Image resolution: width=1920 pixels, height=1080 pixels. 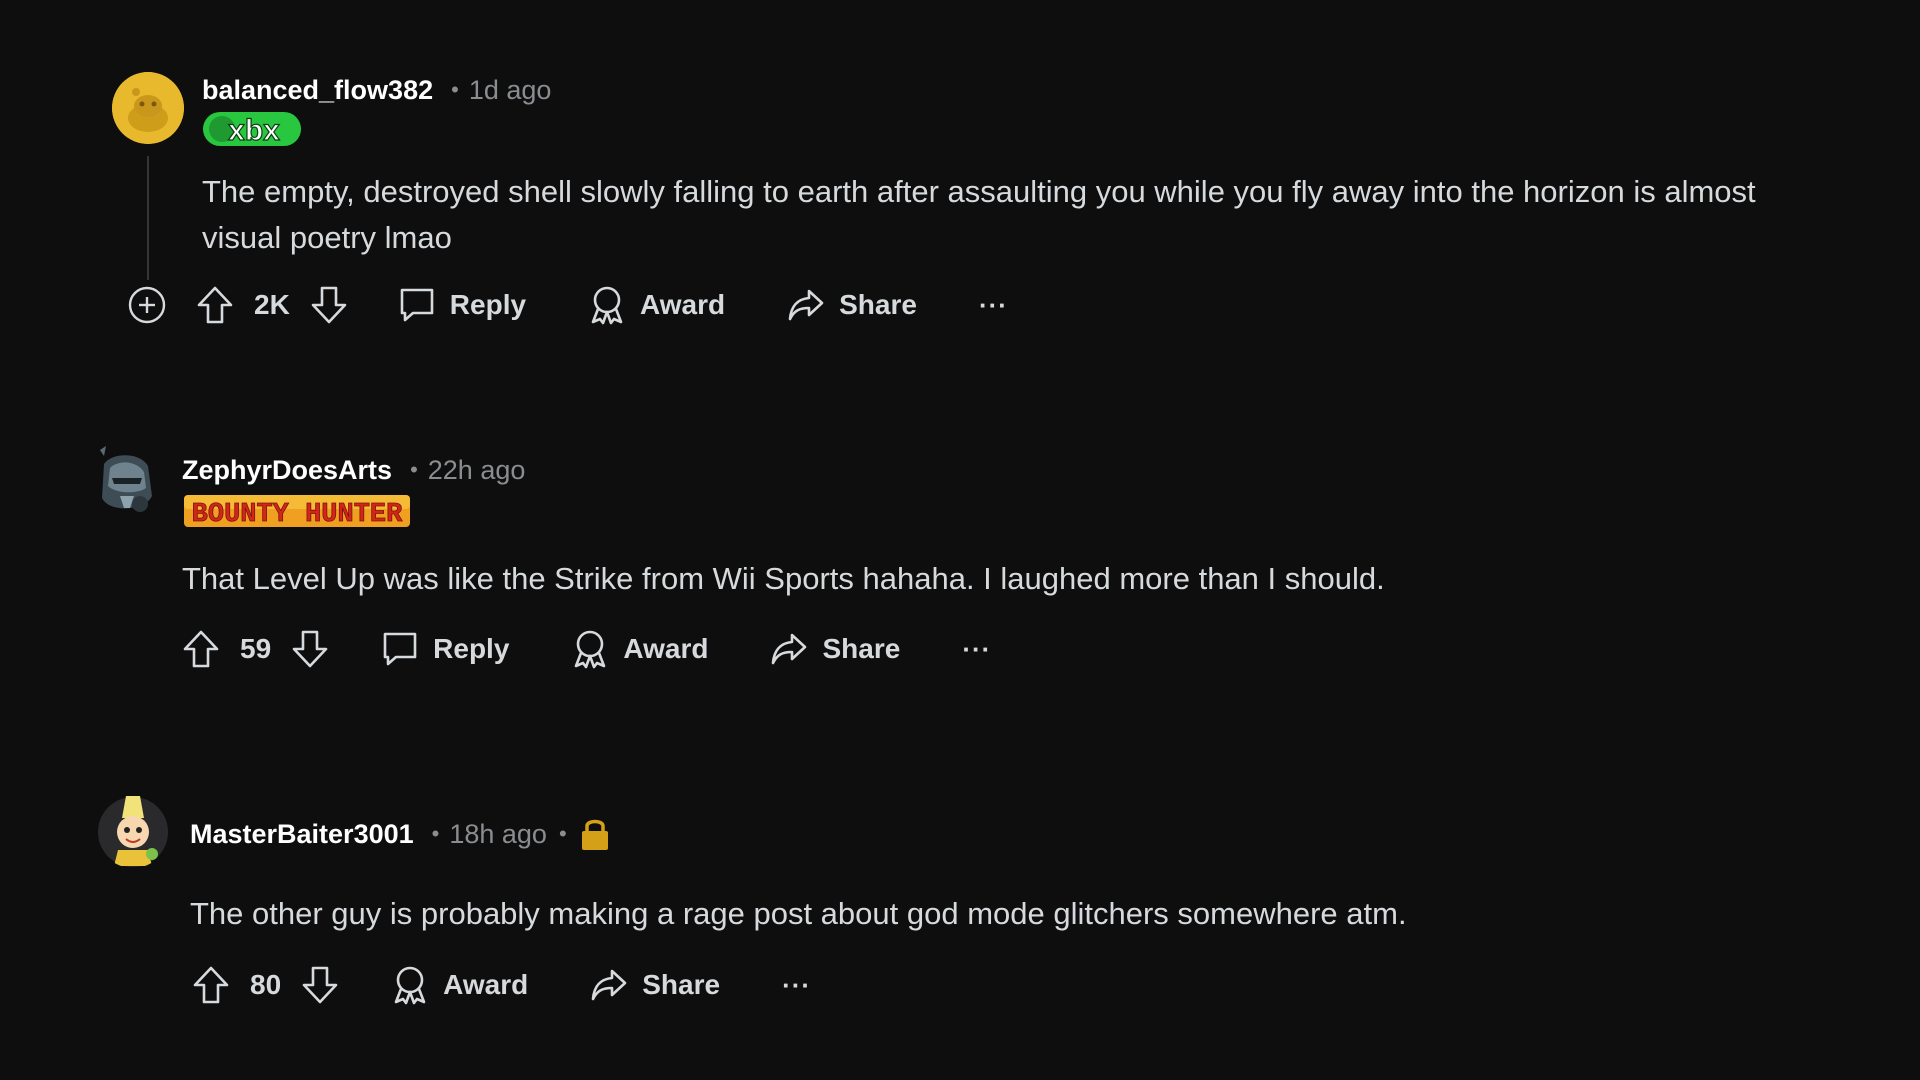 What do you see at coordinates (302, 834) in the screenshot?
I see `username: MasterBaiter3001` at bounding box center [302, 834].